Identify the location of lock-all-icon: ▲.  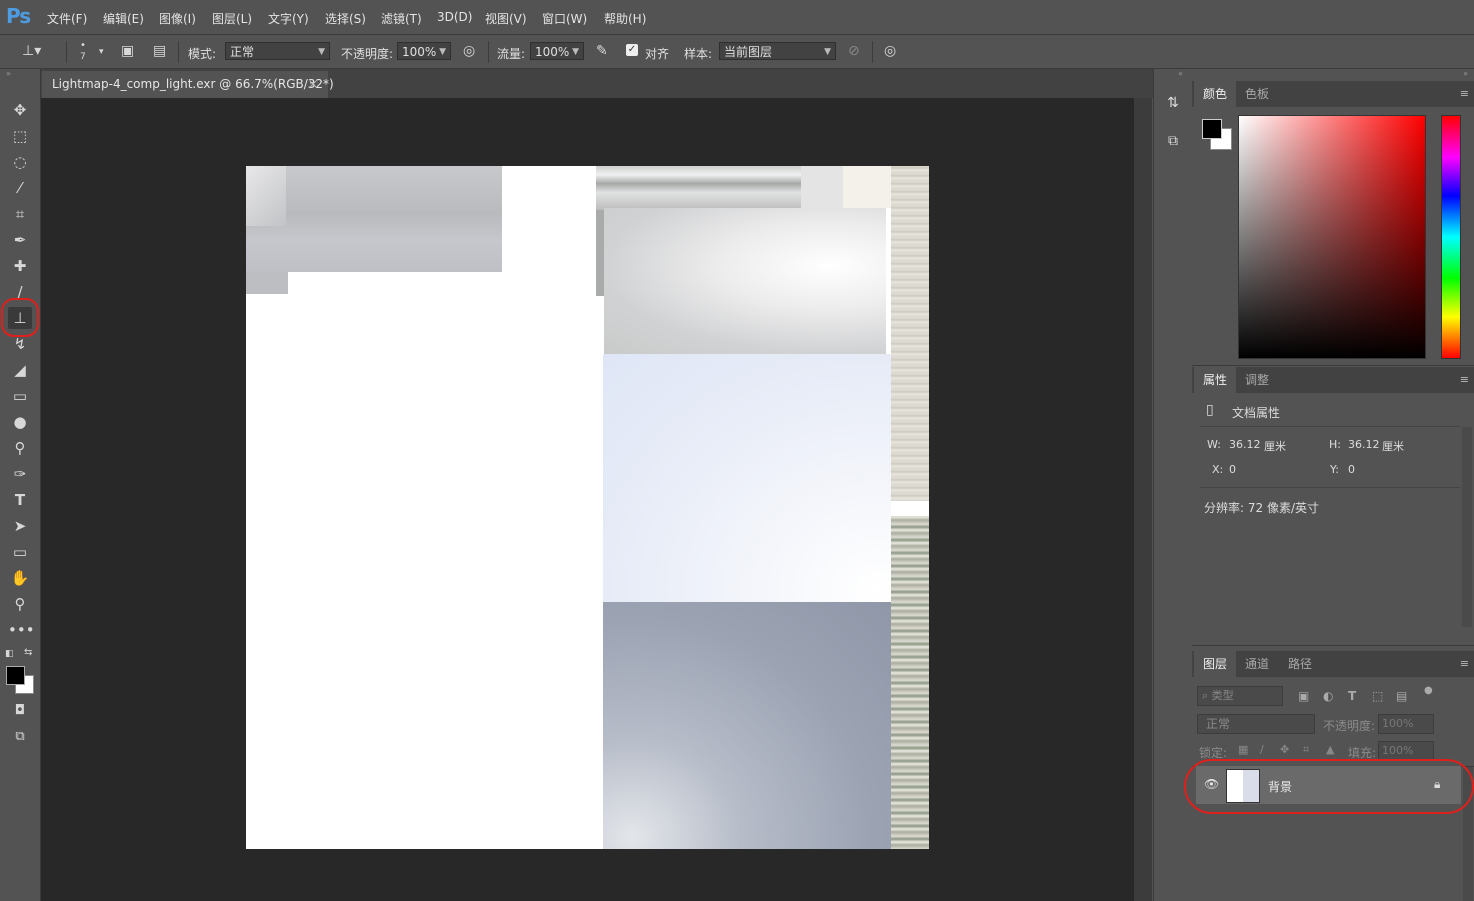
(1330, 749).